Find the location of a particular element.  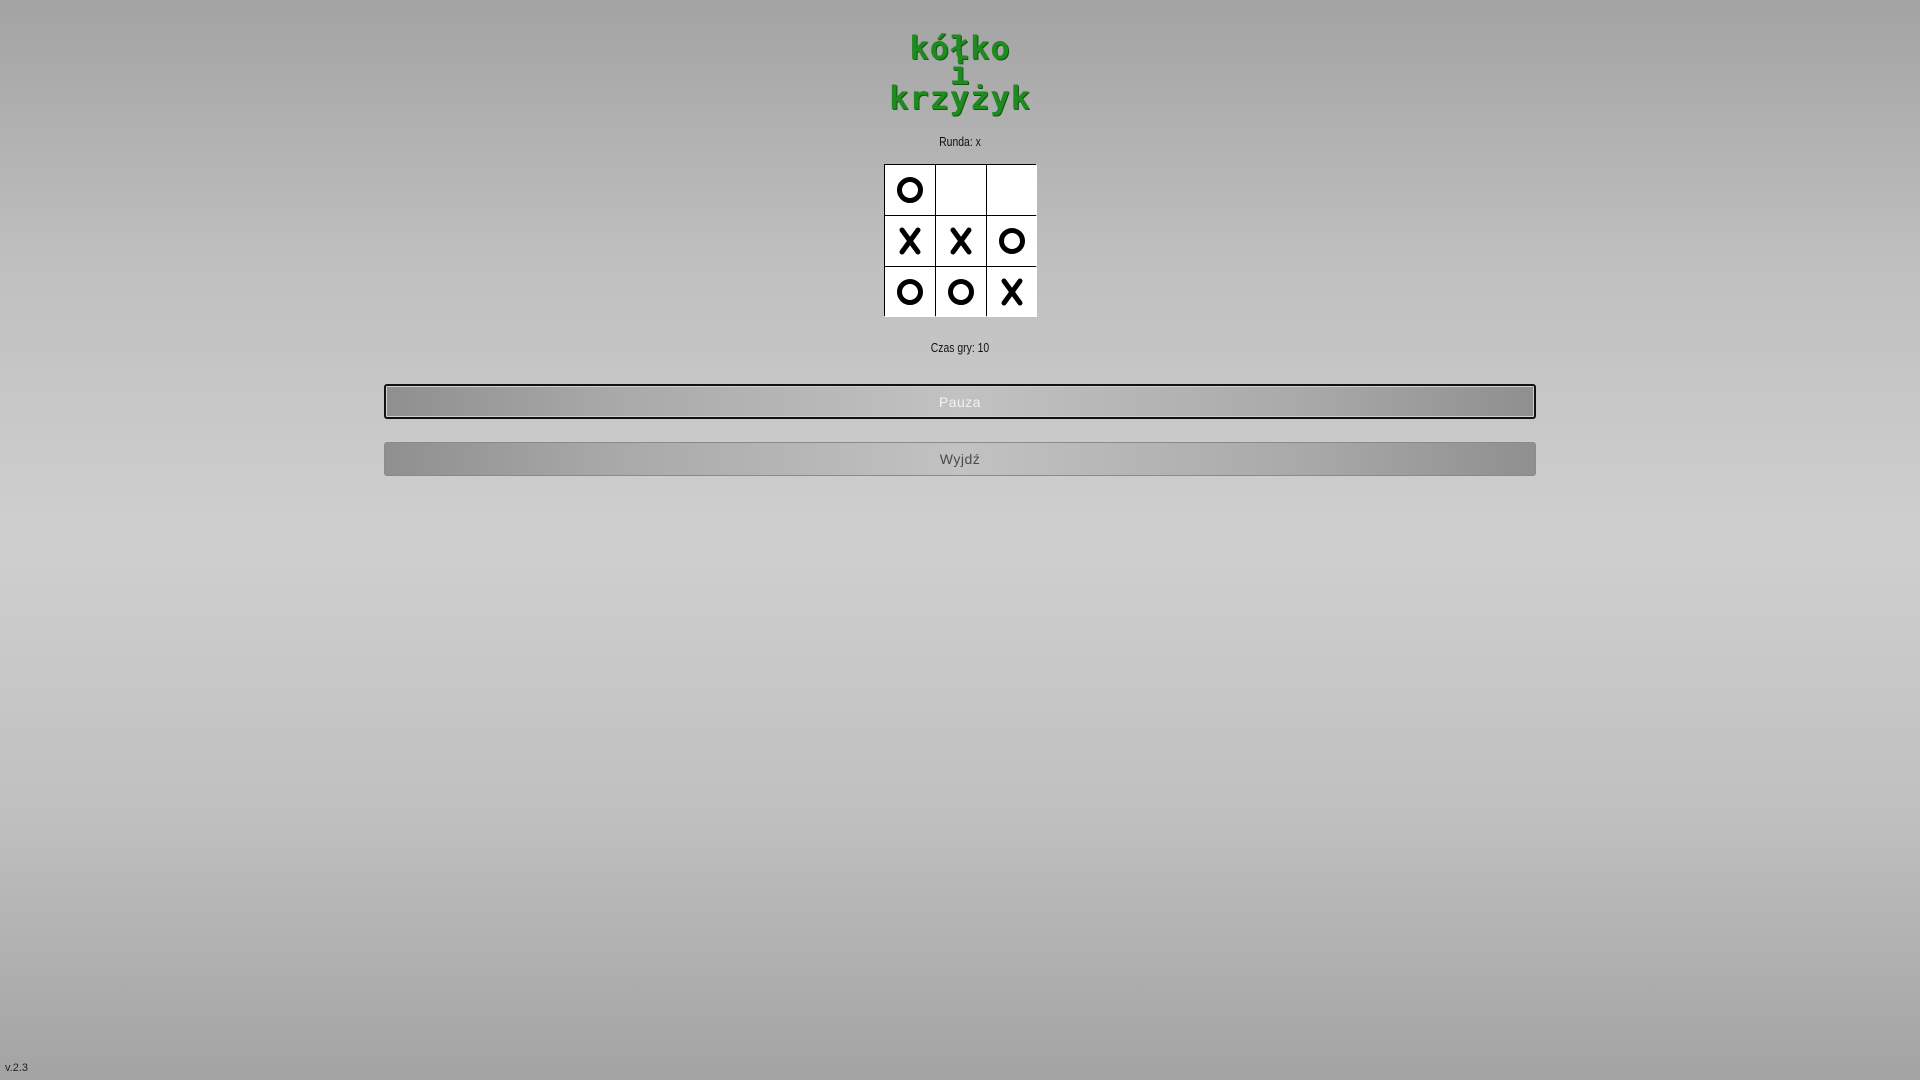

game-title: kółko i krzyżyk is located at coordinates (960, 74).